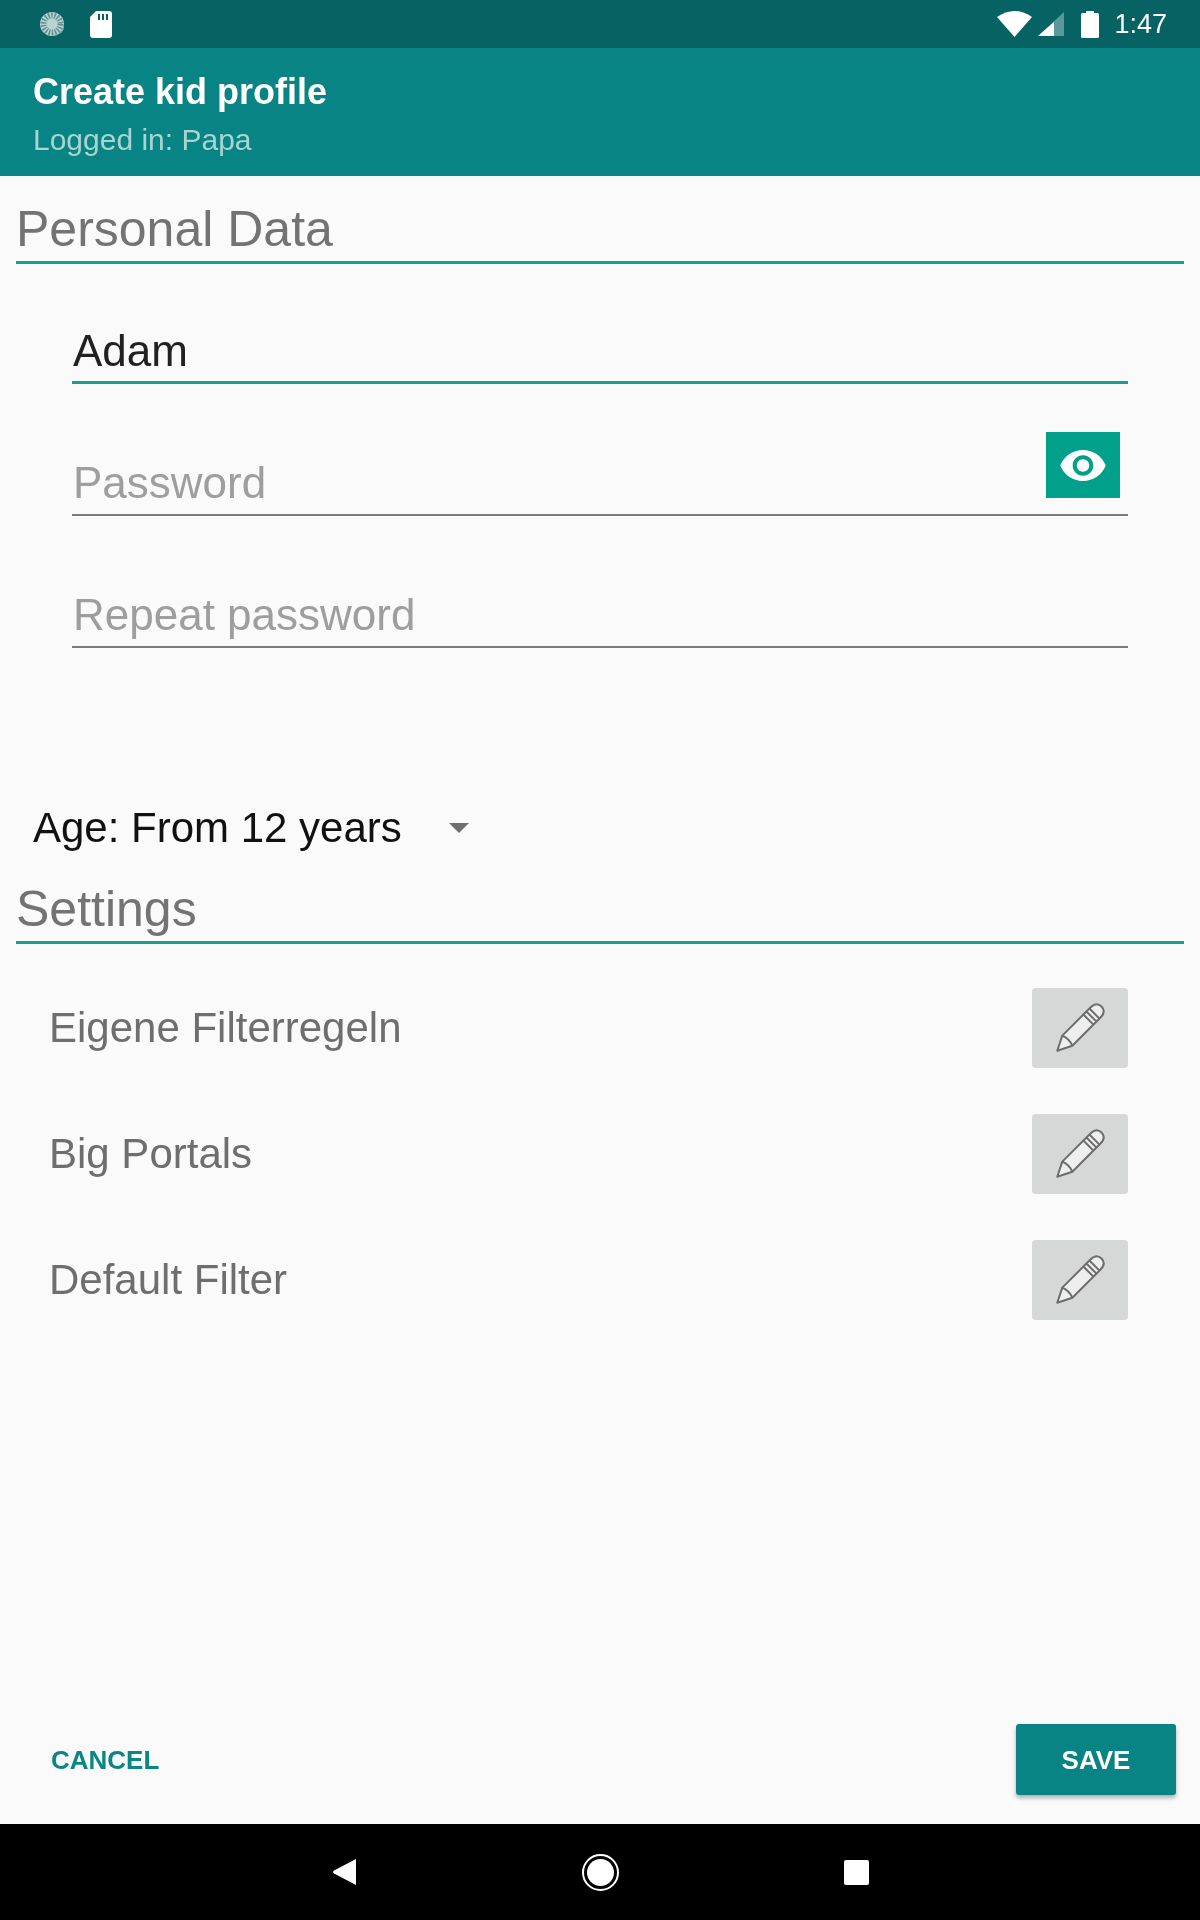  Describe the element at coordinates (600, 606) in the screenshot. I see `text-input-field: Repeat password` at that location.